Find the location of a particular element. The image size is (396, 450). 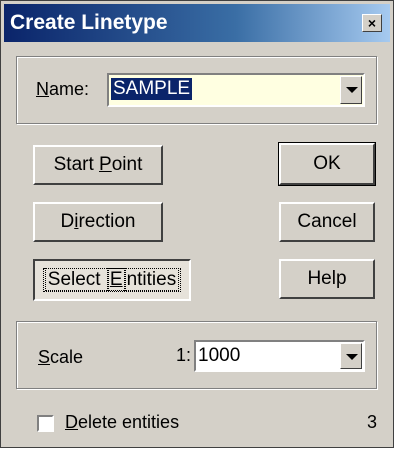

delete-entities-label: Delete entities is located at coordinates (122, 422).